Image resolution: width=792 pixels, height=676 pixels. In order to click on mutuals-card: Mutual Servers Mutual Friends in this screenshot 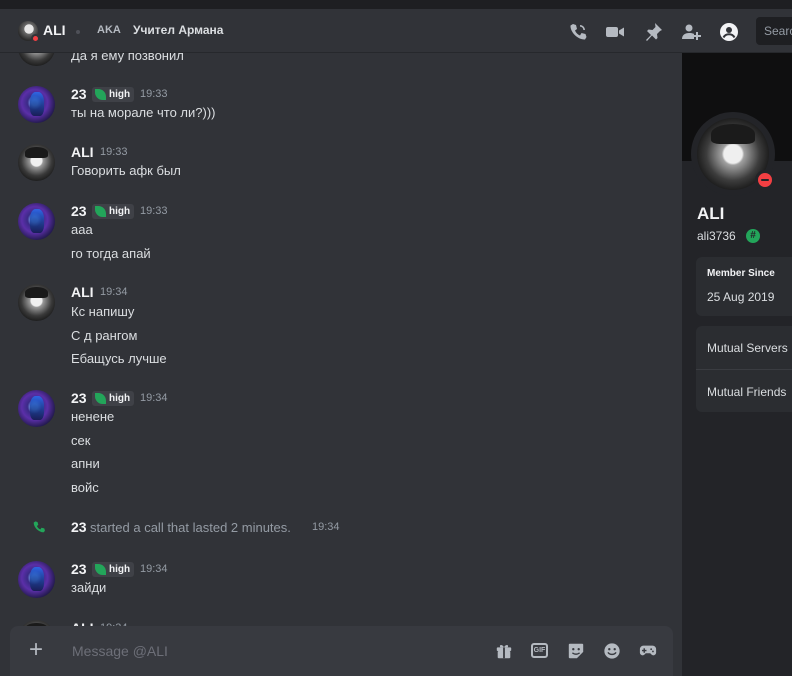, I will do `click(744, 369)`.